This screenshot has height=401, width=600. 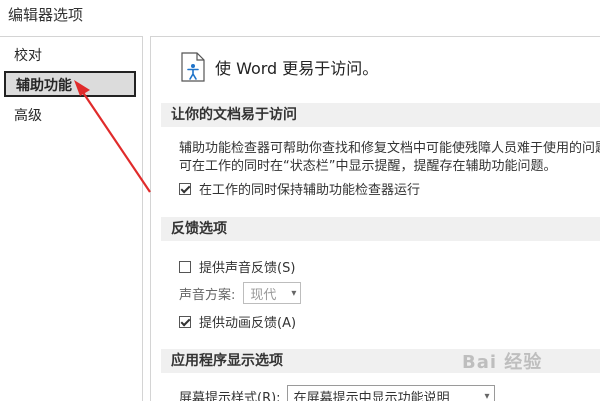 What do you see at coordinates (247, 321) in the screenshot?
I see `animation-feedback-label: 提供动画反馈(A)` at bounding box center [247, 321].